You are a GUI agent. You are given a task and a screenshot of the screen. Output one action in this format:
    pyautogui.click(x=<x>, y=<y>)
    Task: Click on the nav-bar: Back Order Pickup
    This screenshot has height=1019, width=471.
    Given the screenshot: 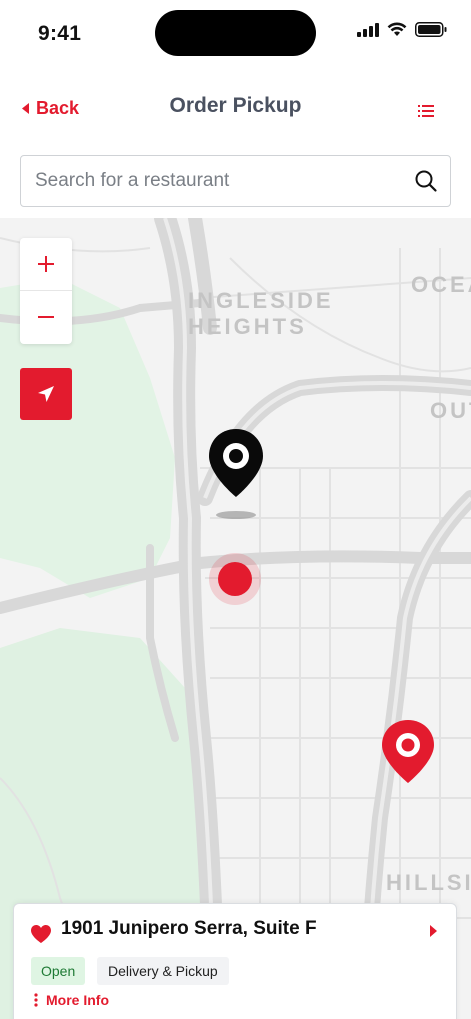 What is the action you would take?
    pyautogui.click(x=235, y=109)
    